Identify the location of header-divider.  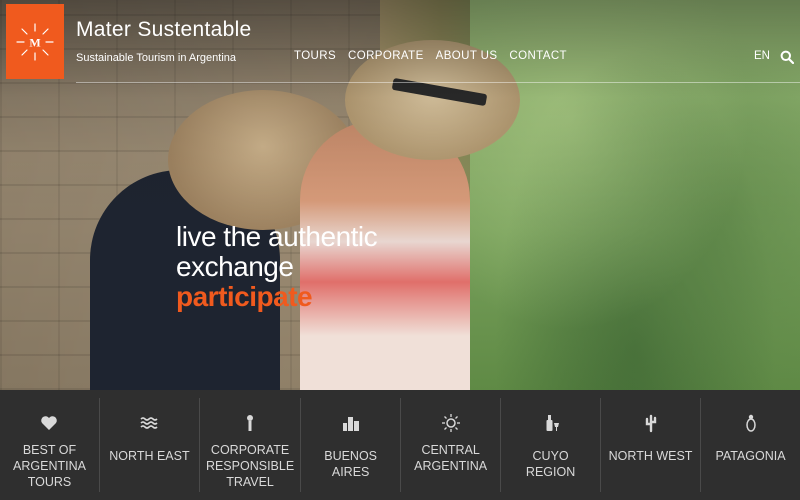
(438, 82).